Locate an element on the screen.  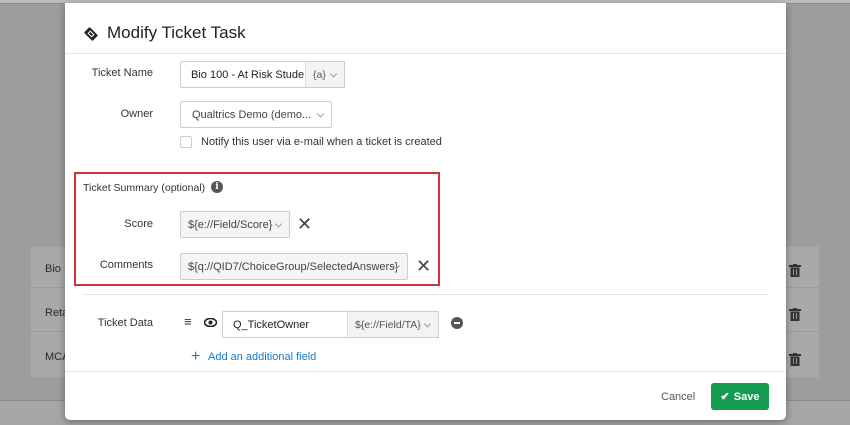
drag-handle-icon: ≡ is located at coordinates (188, 321).